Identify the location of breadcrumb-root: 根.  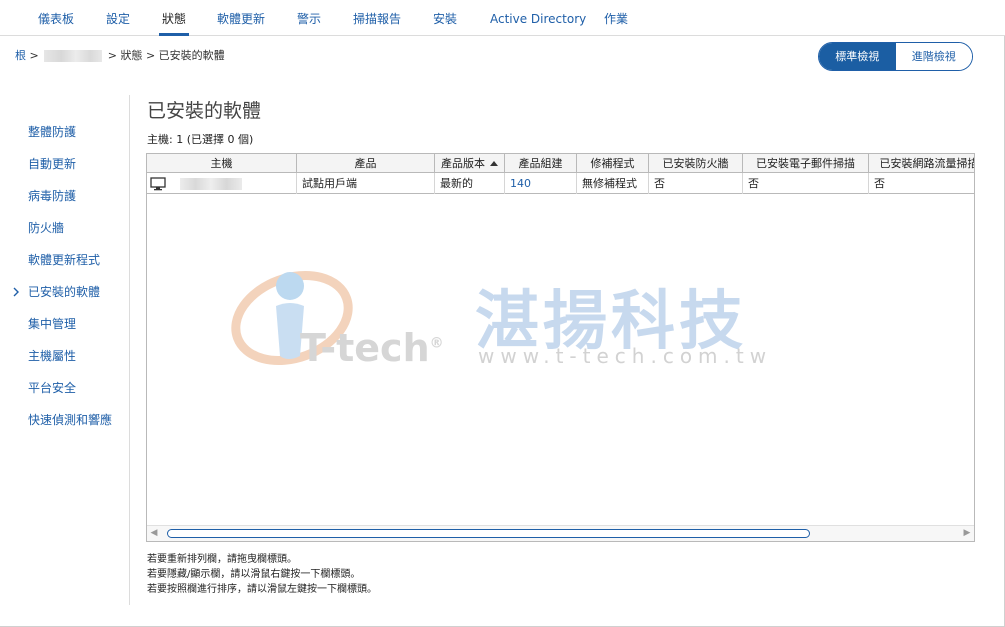
(20, 55).